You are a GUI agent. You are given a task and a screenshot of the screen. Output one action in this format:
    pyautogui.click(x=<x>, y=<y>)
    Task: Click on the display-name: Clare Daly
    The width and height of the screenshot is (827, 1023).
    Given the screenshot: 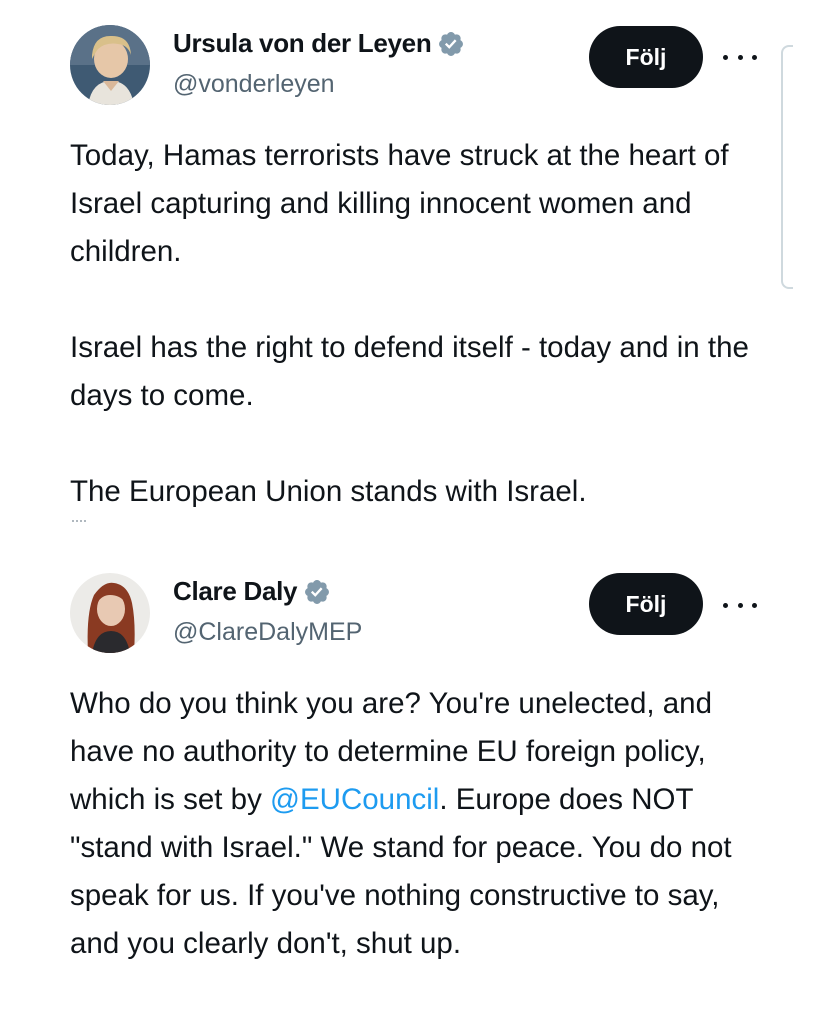 What is the action you would take?
    pyautogui.click(x=252, y=591)
    